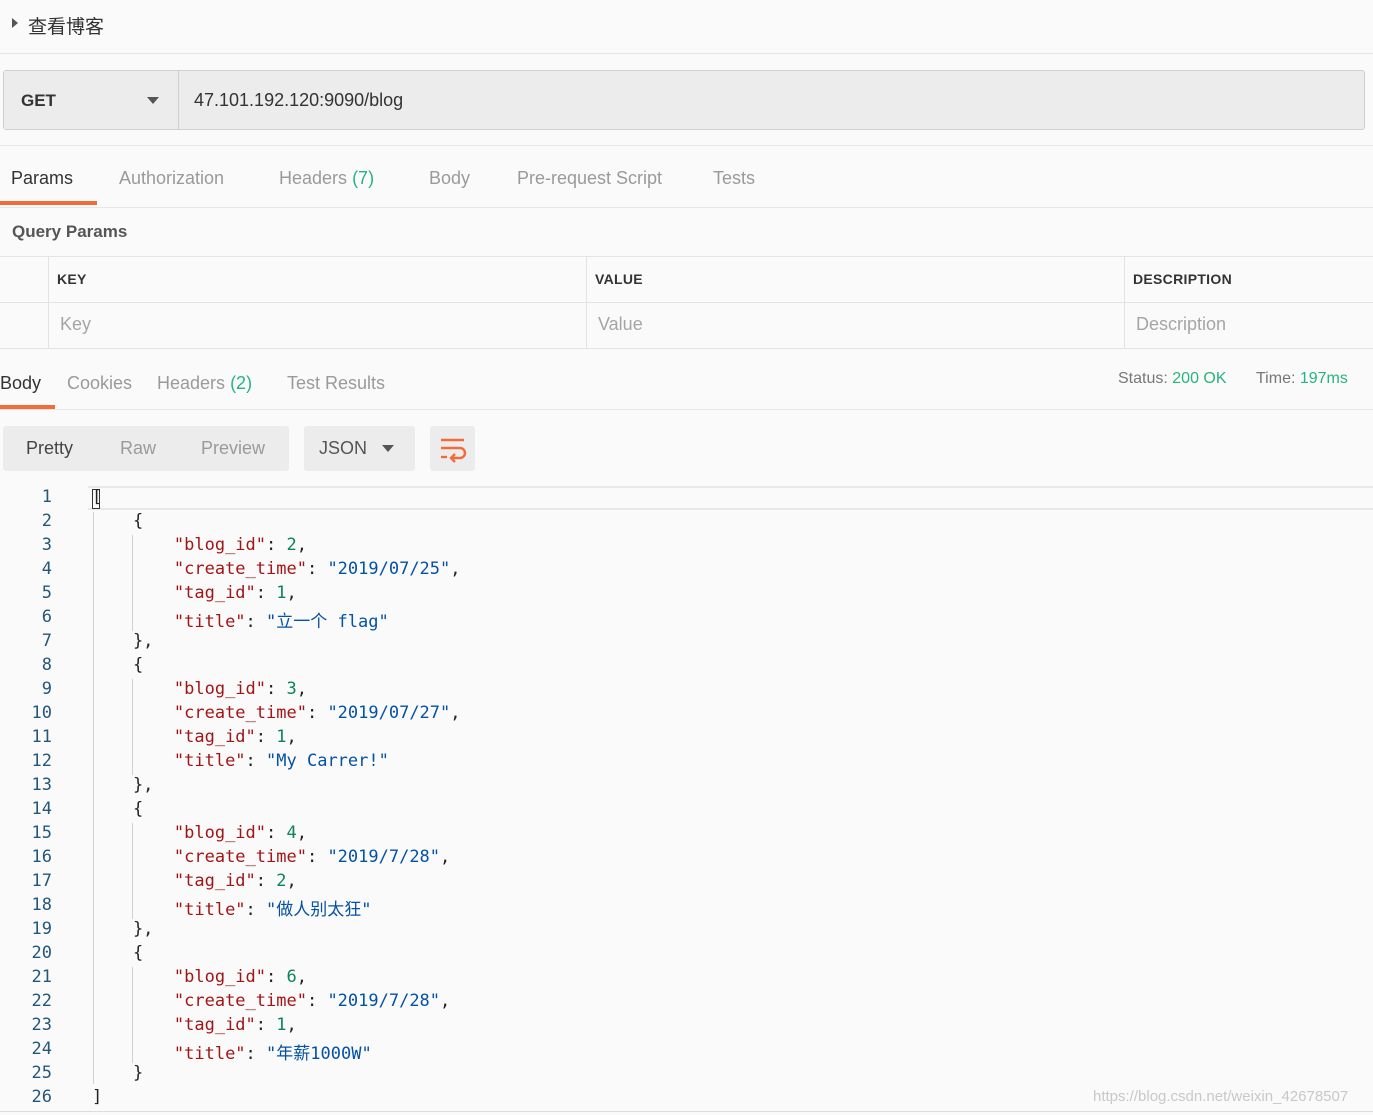 Image resolution: width=1373 pixels, height=1115 pixels. Describe the element at coordinates (240, 833) in the screenshot. I see `code-line: "blog_id": 4,` at that location.